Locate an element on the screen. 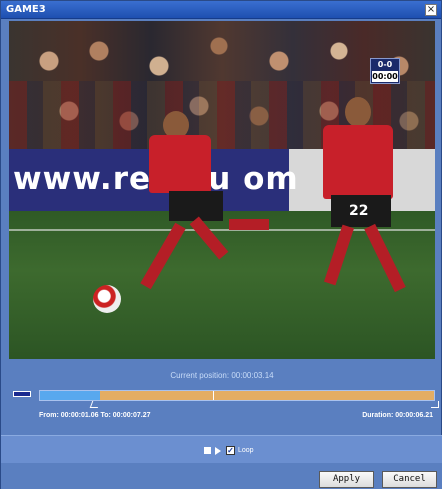  button-bar is located at coordinates (221, 476).